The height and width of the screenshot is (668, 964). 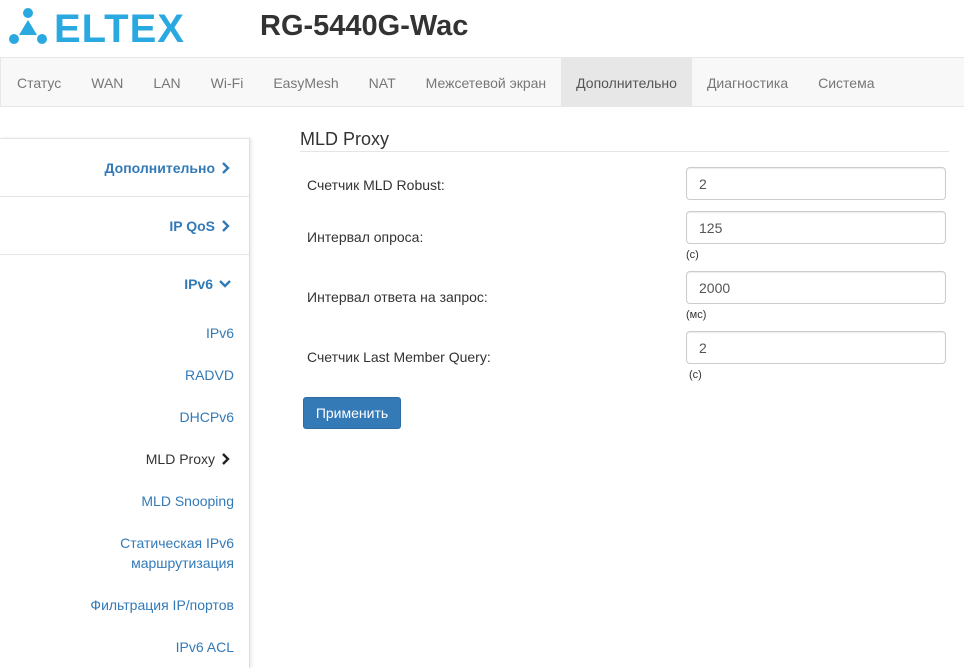 I want to click on sidebar-group-advanced: Дополнительно, so click(x=124, y=167).